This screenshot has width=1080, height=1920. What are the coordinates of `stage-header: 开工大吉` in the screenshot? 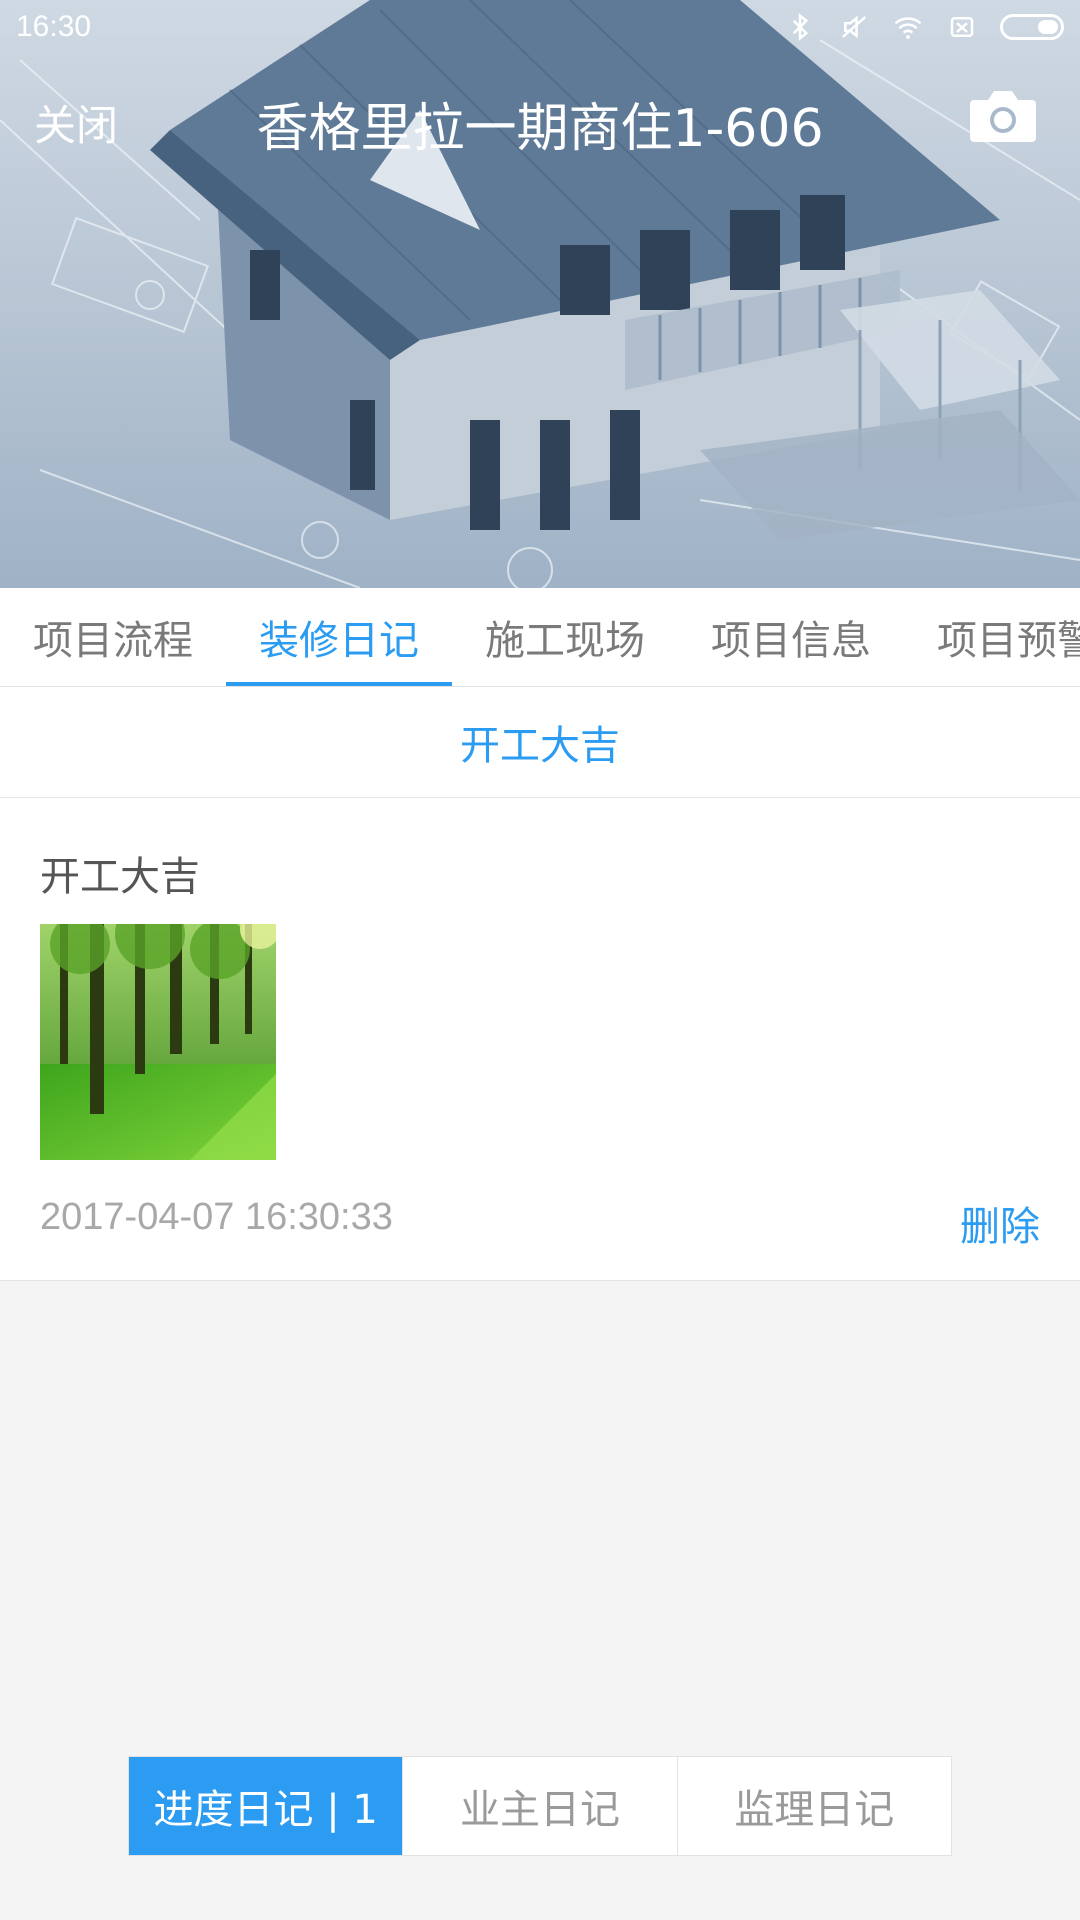 It's located at (540, 742).